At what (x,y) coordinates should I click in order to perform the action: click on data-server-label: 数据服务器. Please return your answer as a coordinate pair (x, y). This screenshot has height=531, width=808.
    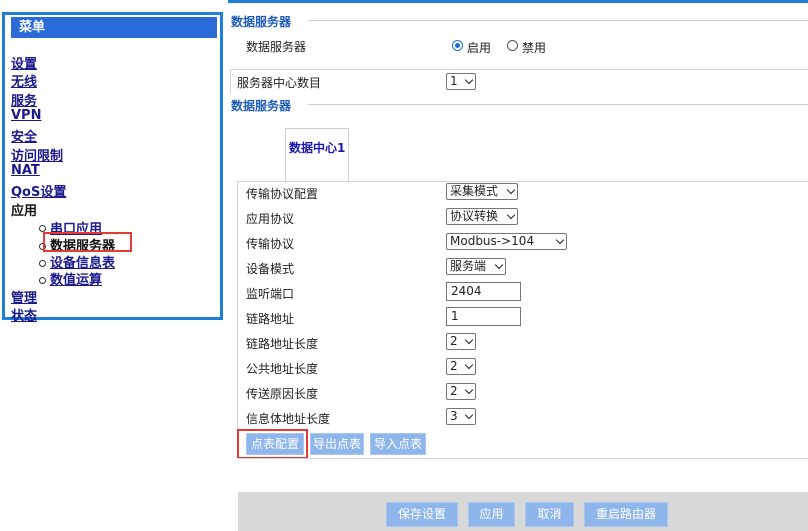
    Looking at the image, I should click on (276, 47).